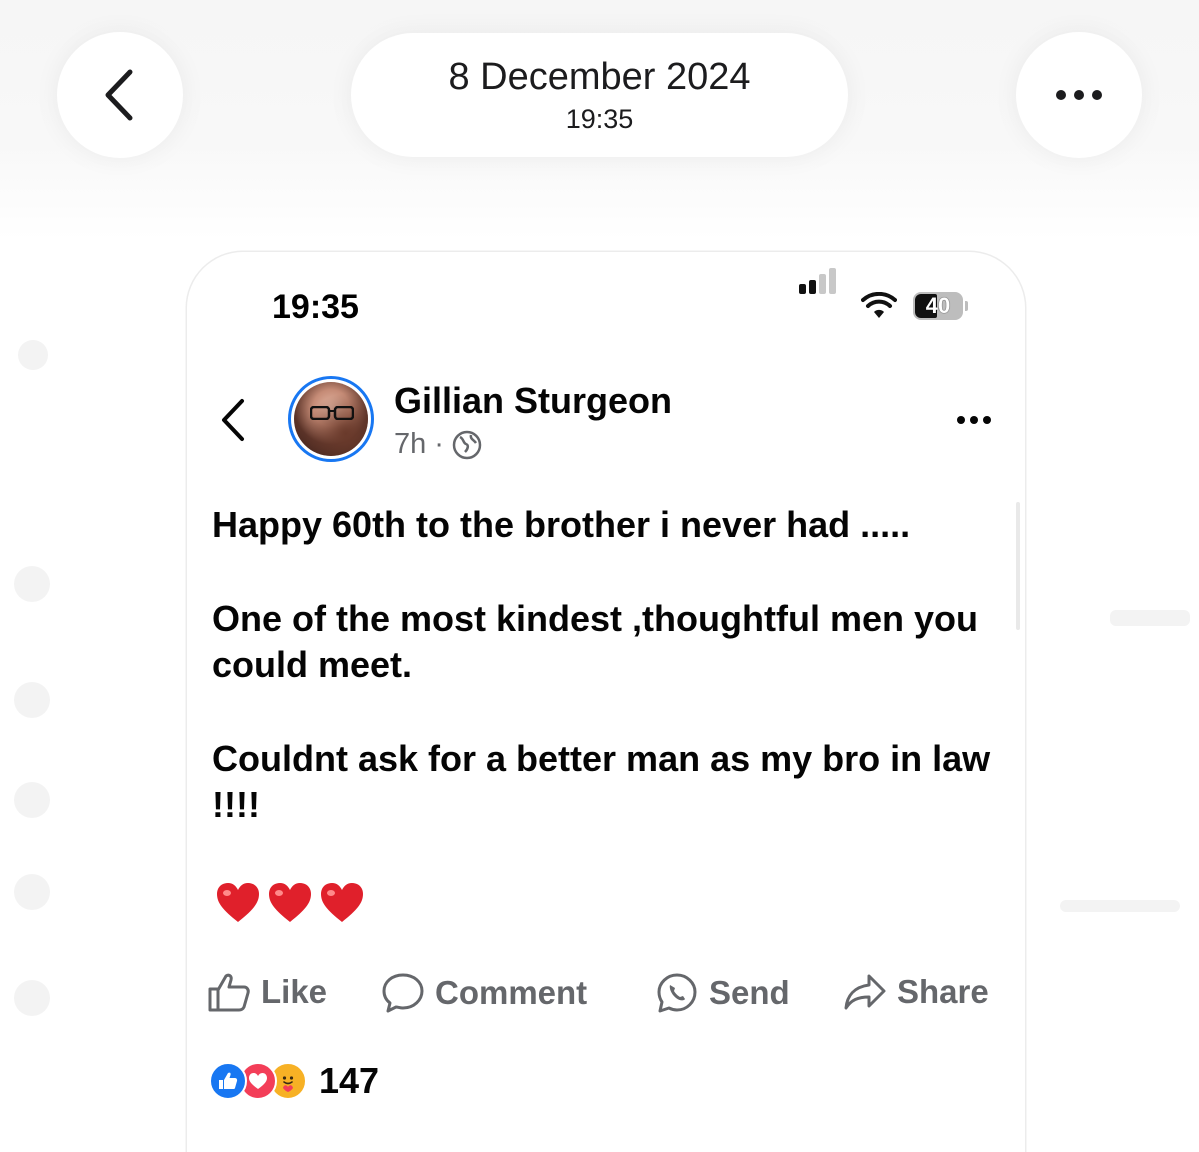 Image resolution: width=1199 pixels, height=1152 pixels. Describe the element at coordinates (228, 1081) in the screenshot. I see `like-reaction-icon` at that location.